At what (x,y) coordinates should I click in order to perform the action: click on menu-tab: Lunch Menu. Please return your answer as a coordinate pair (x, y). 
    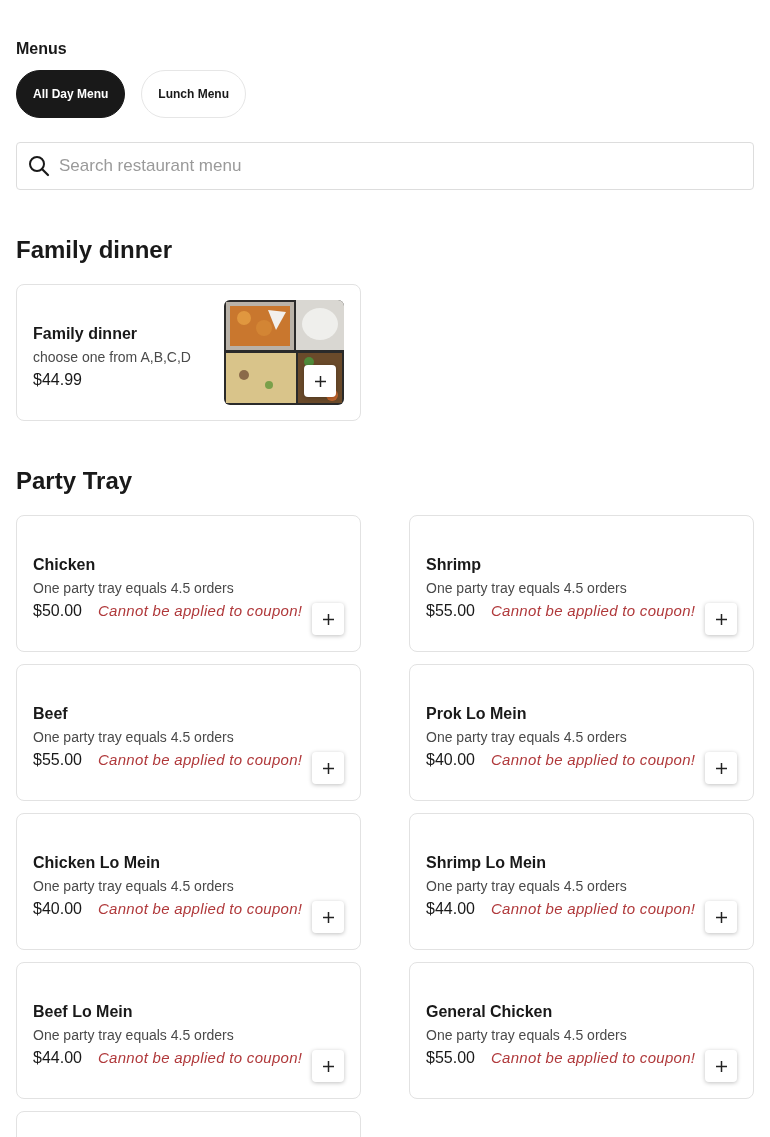
    Looking at the image, I should click on (194, 94).